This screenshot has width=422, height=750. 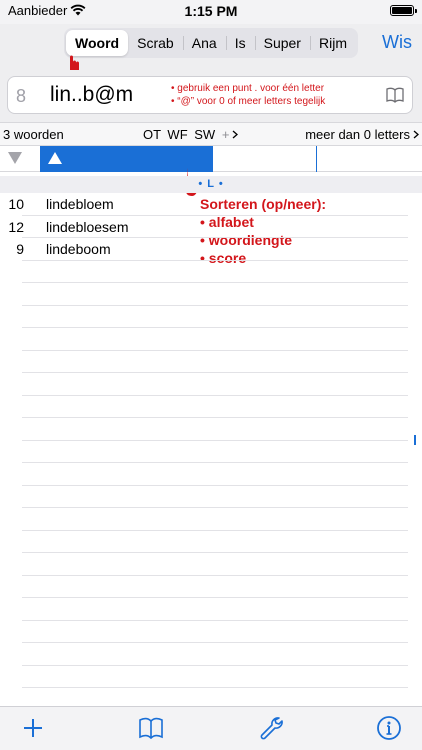 I want to click on min-length-filter: meer dan 0 letters, so click(x=362, y=134).